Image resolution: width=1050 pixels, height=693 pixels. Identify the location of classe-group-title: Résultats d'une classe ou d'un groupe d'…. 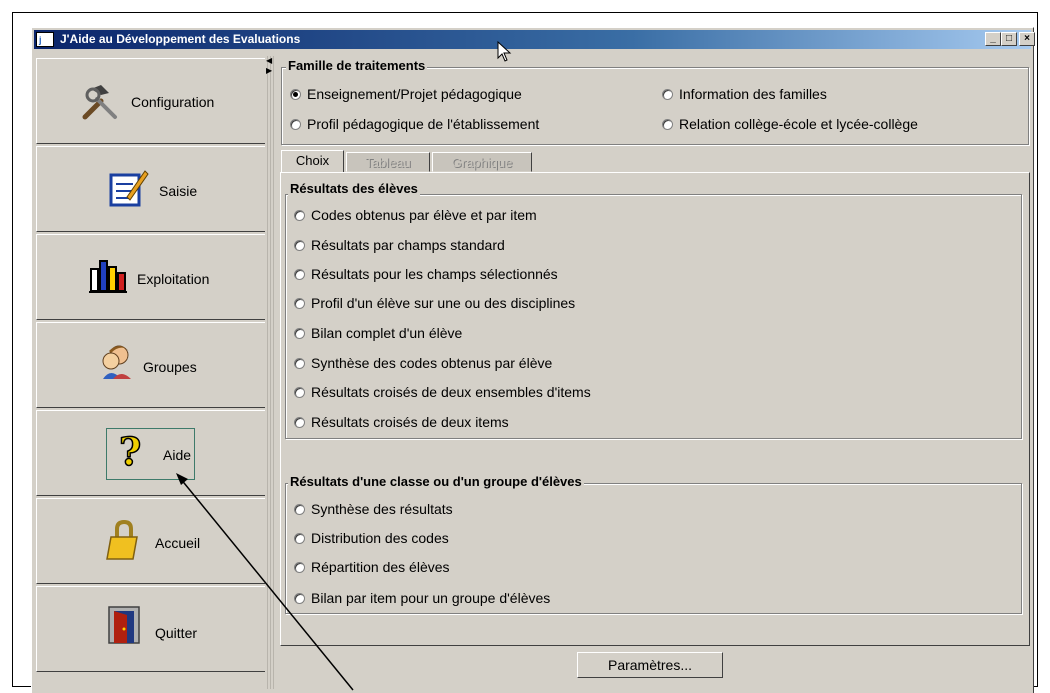
(436, 481).